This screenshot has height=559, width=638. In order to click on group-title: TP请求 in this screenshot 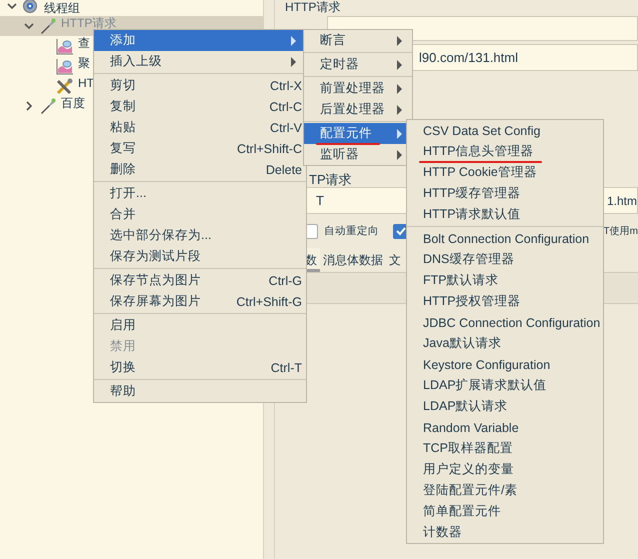, I will do `click(330, 179)`.